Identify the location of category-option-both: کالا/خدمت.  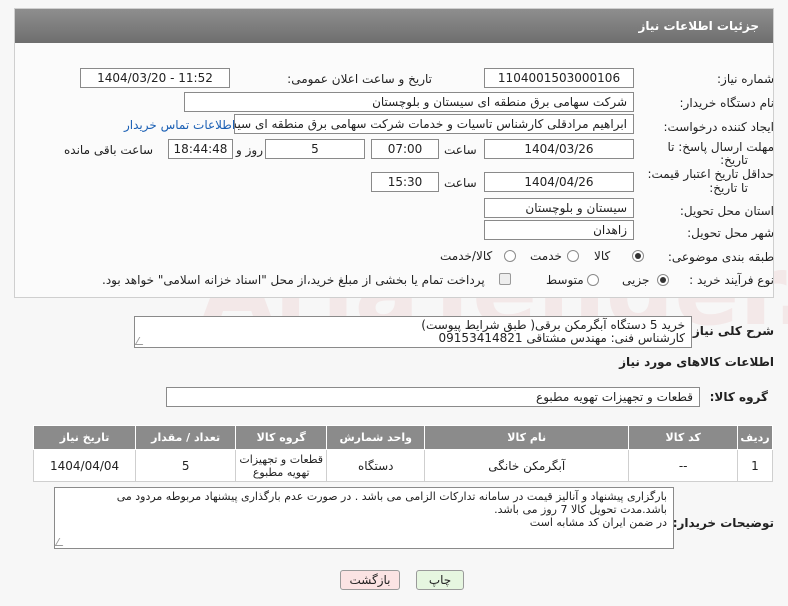
(466, 256).